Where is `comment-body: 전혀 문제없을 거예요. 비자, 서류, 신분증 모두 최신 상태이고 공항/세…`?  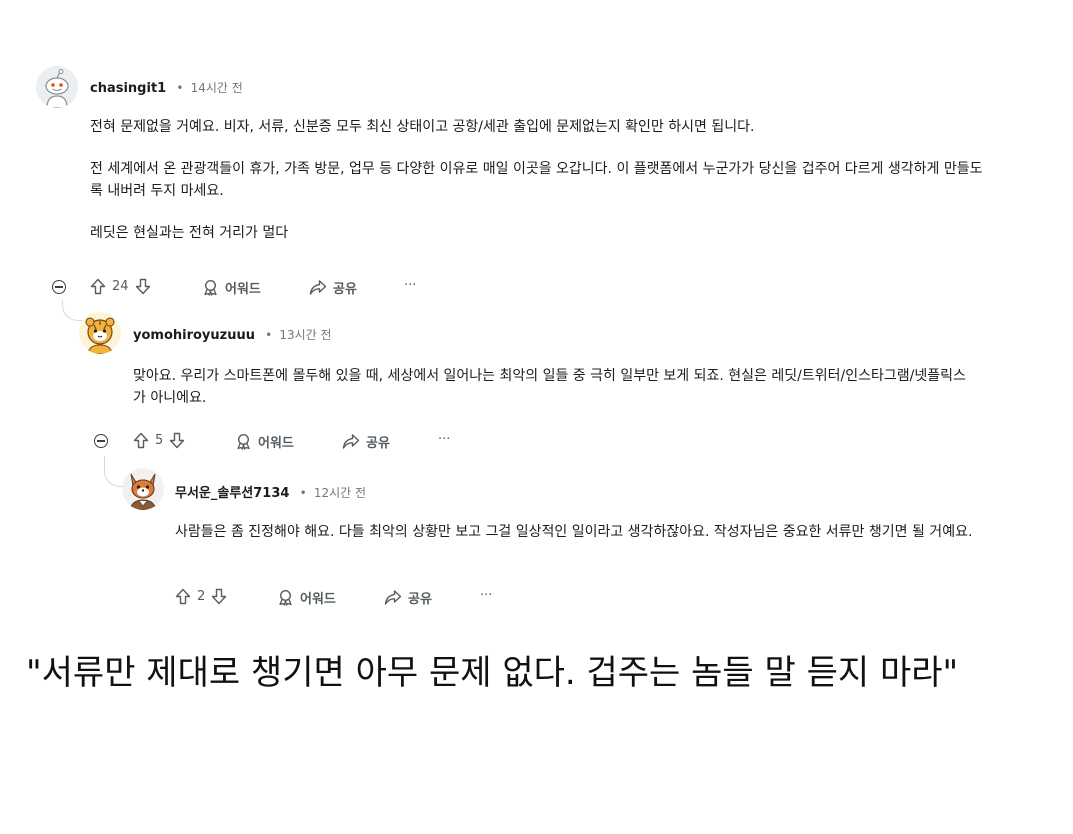 comment-body: 전혀 문제없을 거예요. 비자, 서류, 신분증 모두 최신 상태이고 공항/세… is located at coordinates (540, 180).